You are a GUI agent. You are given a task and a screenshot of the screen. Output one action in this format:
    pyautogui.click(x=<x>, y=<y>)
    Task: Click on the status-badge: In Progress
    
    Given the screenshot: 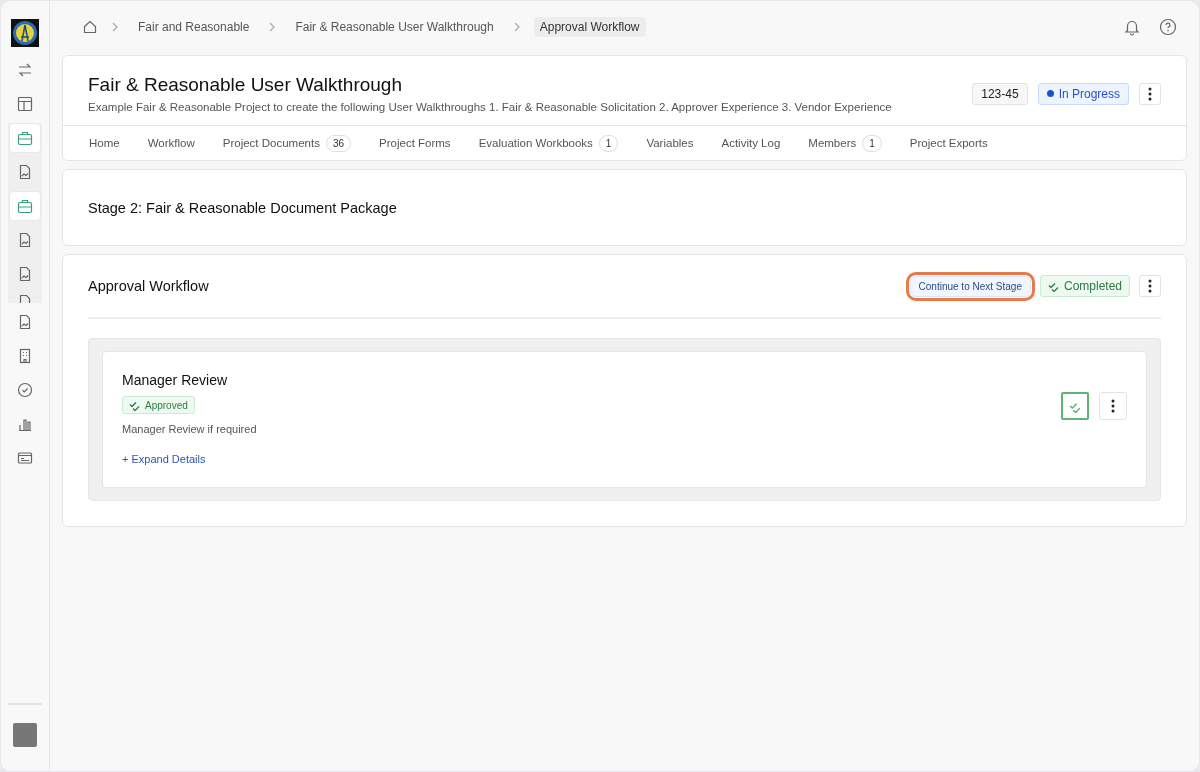 What is the action you would take?
    pyautogui.click(x=1083, y=93)
    